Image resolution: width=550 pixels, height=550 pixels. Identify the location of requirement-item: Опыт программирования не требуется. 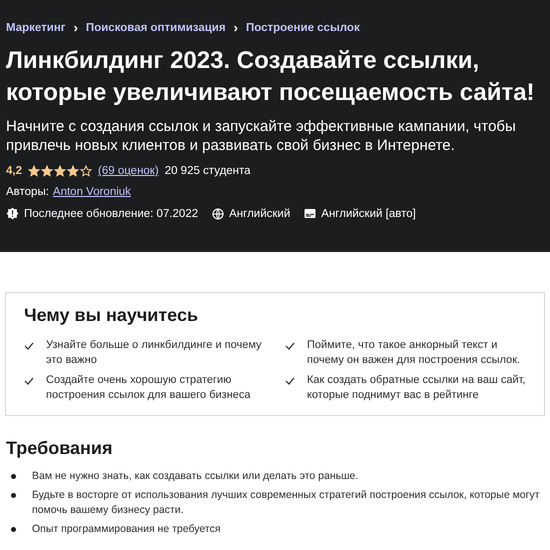
(126, 529).